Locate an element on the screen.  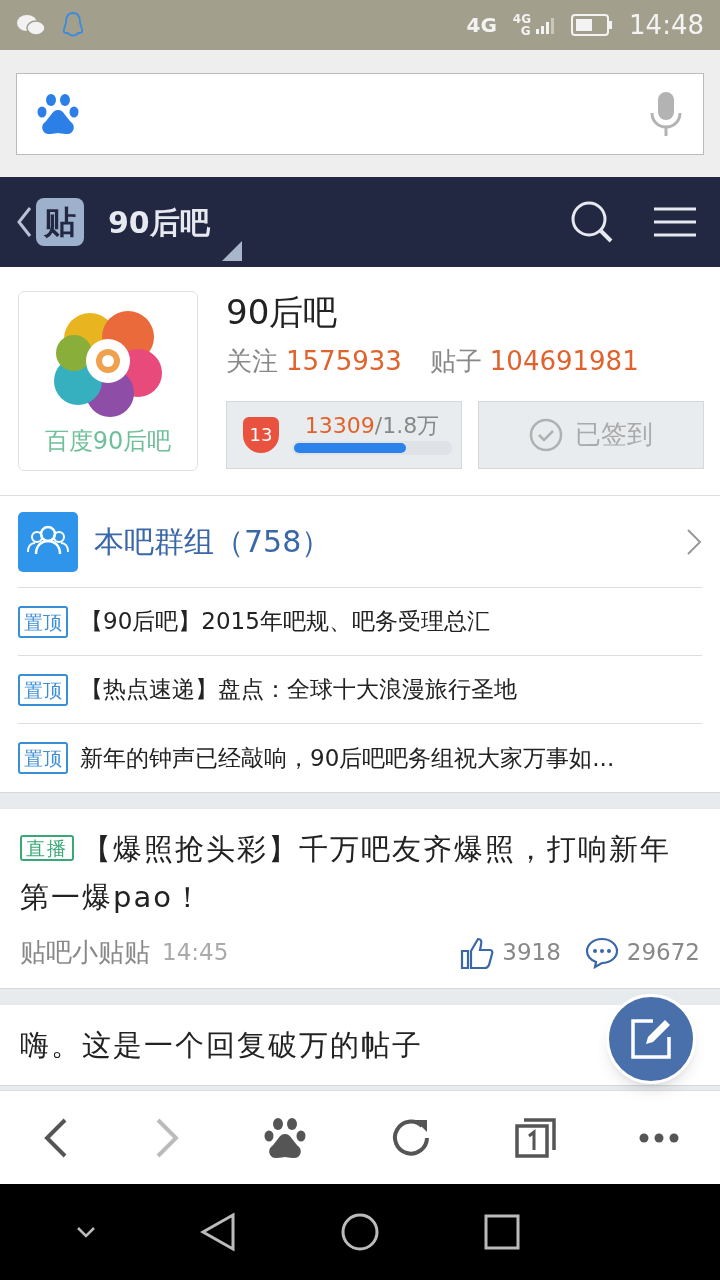
chat-icon is located at coordinates (31, 25).